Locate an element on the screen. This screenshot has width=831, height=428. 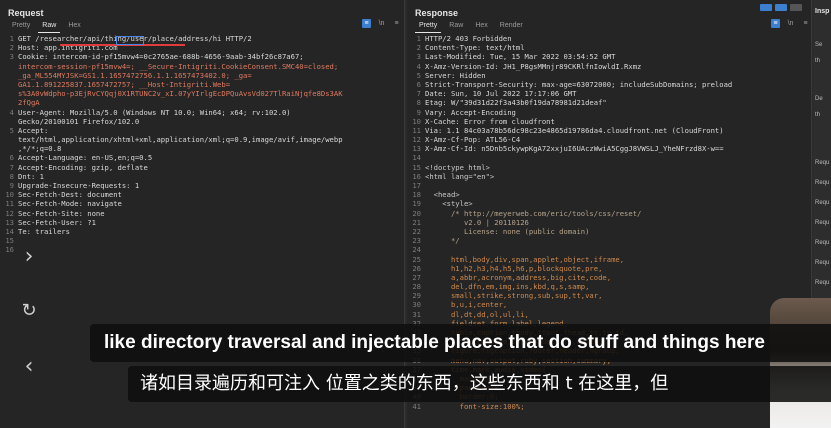
code-text: */ is located at coordinates (442, 241).